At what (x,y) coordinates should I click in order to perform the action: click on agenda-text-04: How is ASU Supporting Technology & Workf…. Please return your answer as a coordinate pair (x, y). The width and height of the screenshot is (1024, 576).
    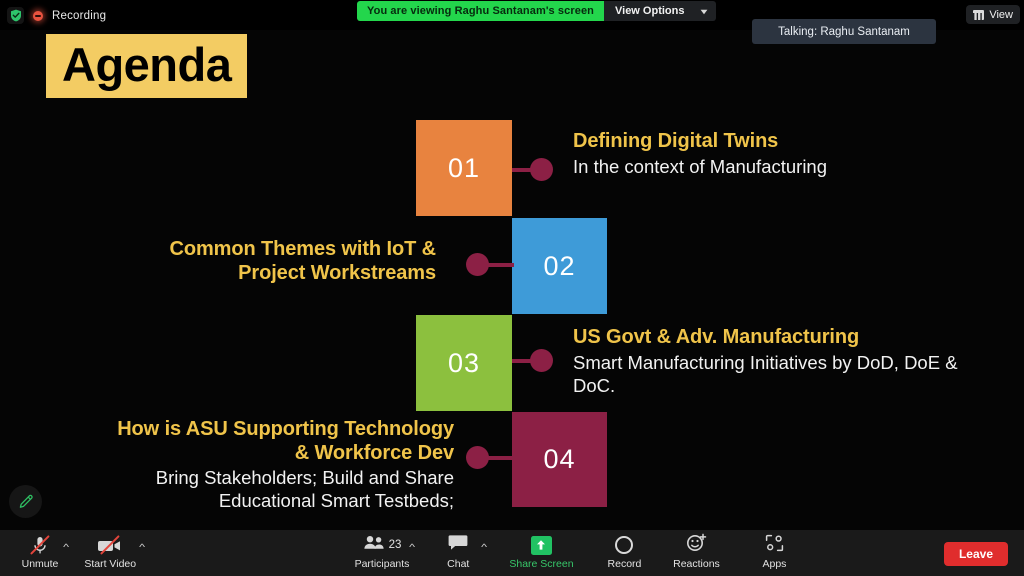
    Looking at the image, I should click on (282, 465).